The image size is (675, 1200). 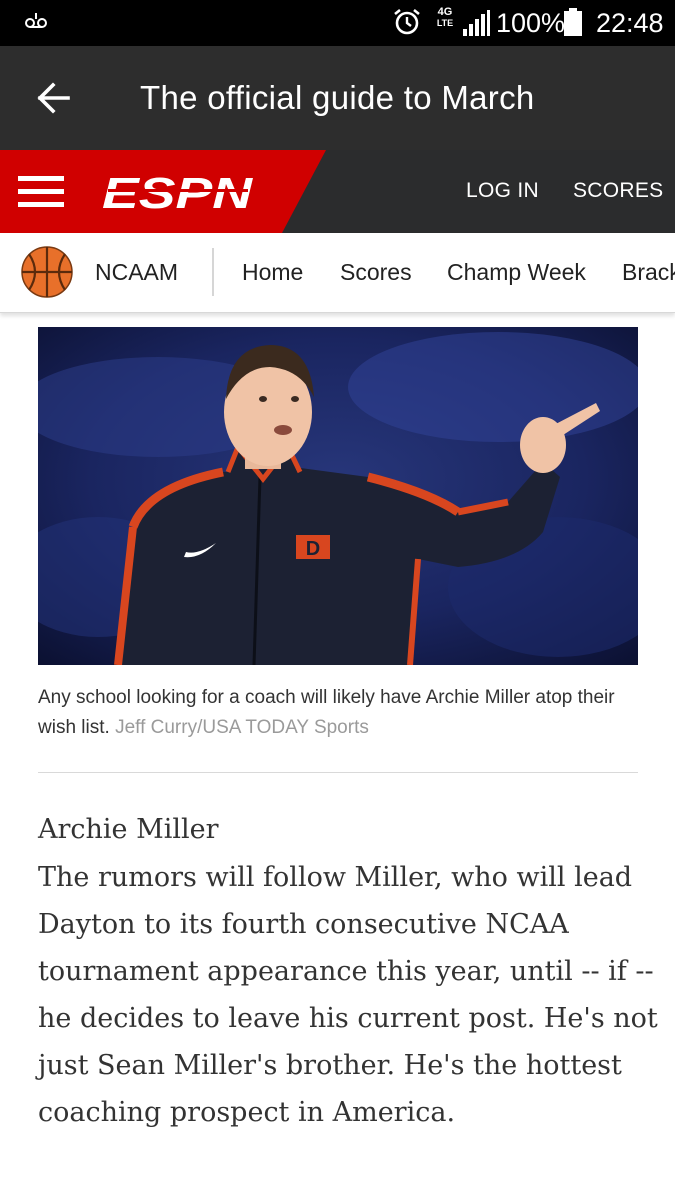 I want to click on login-link: LOG IN, so click(x=502, y=191).